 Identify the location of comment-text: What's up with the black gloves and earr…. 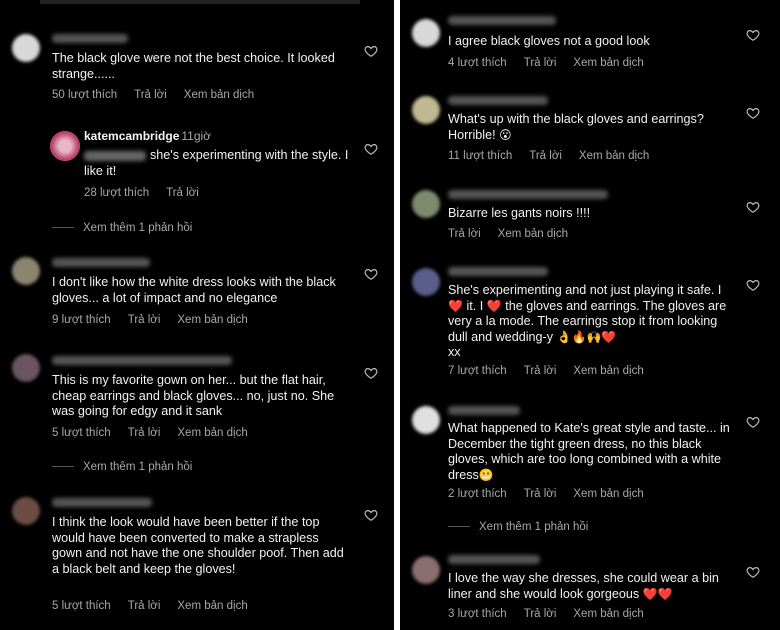
(576, 127).